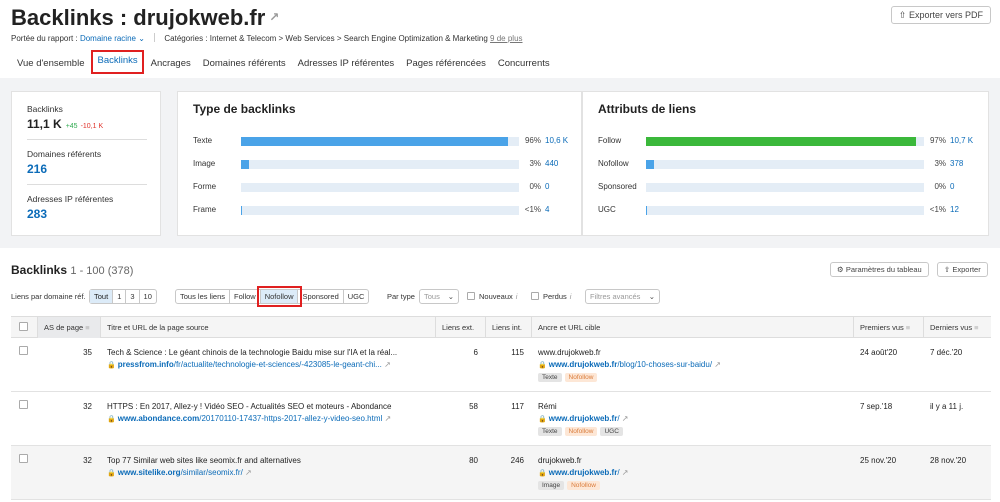  Describe the element at coordinates (23, 326) in the screenshot. I see `select-all-checkbox` at that location.